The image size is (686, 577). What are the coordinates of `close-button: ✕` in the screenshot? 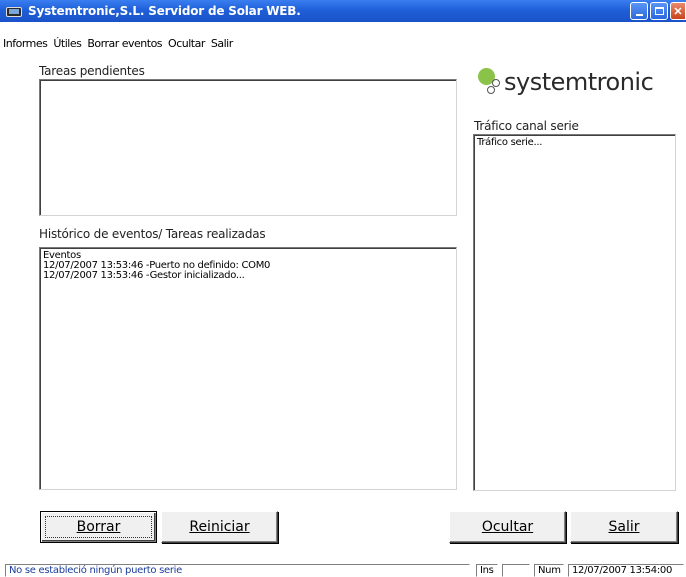 It's located at (678, 11).